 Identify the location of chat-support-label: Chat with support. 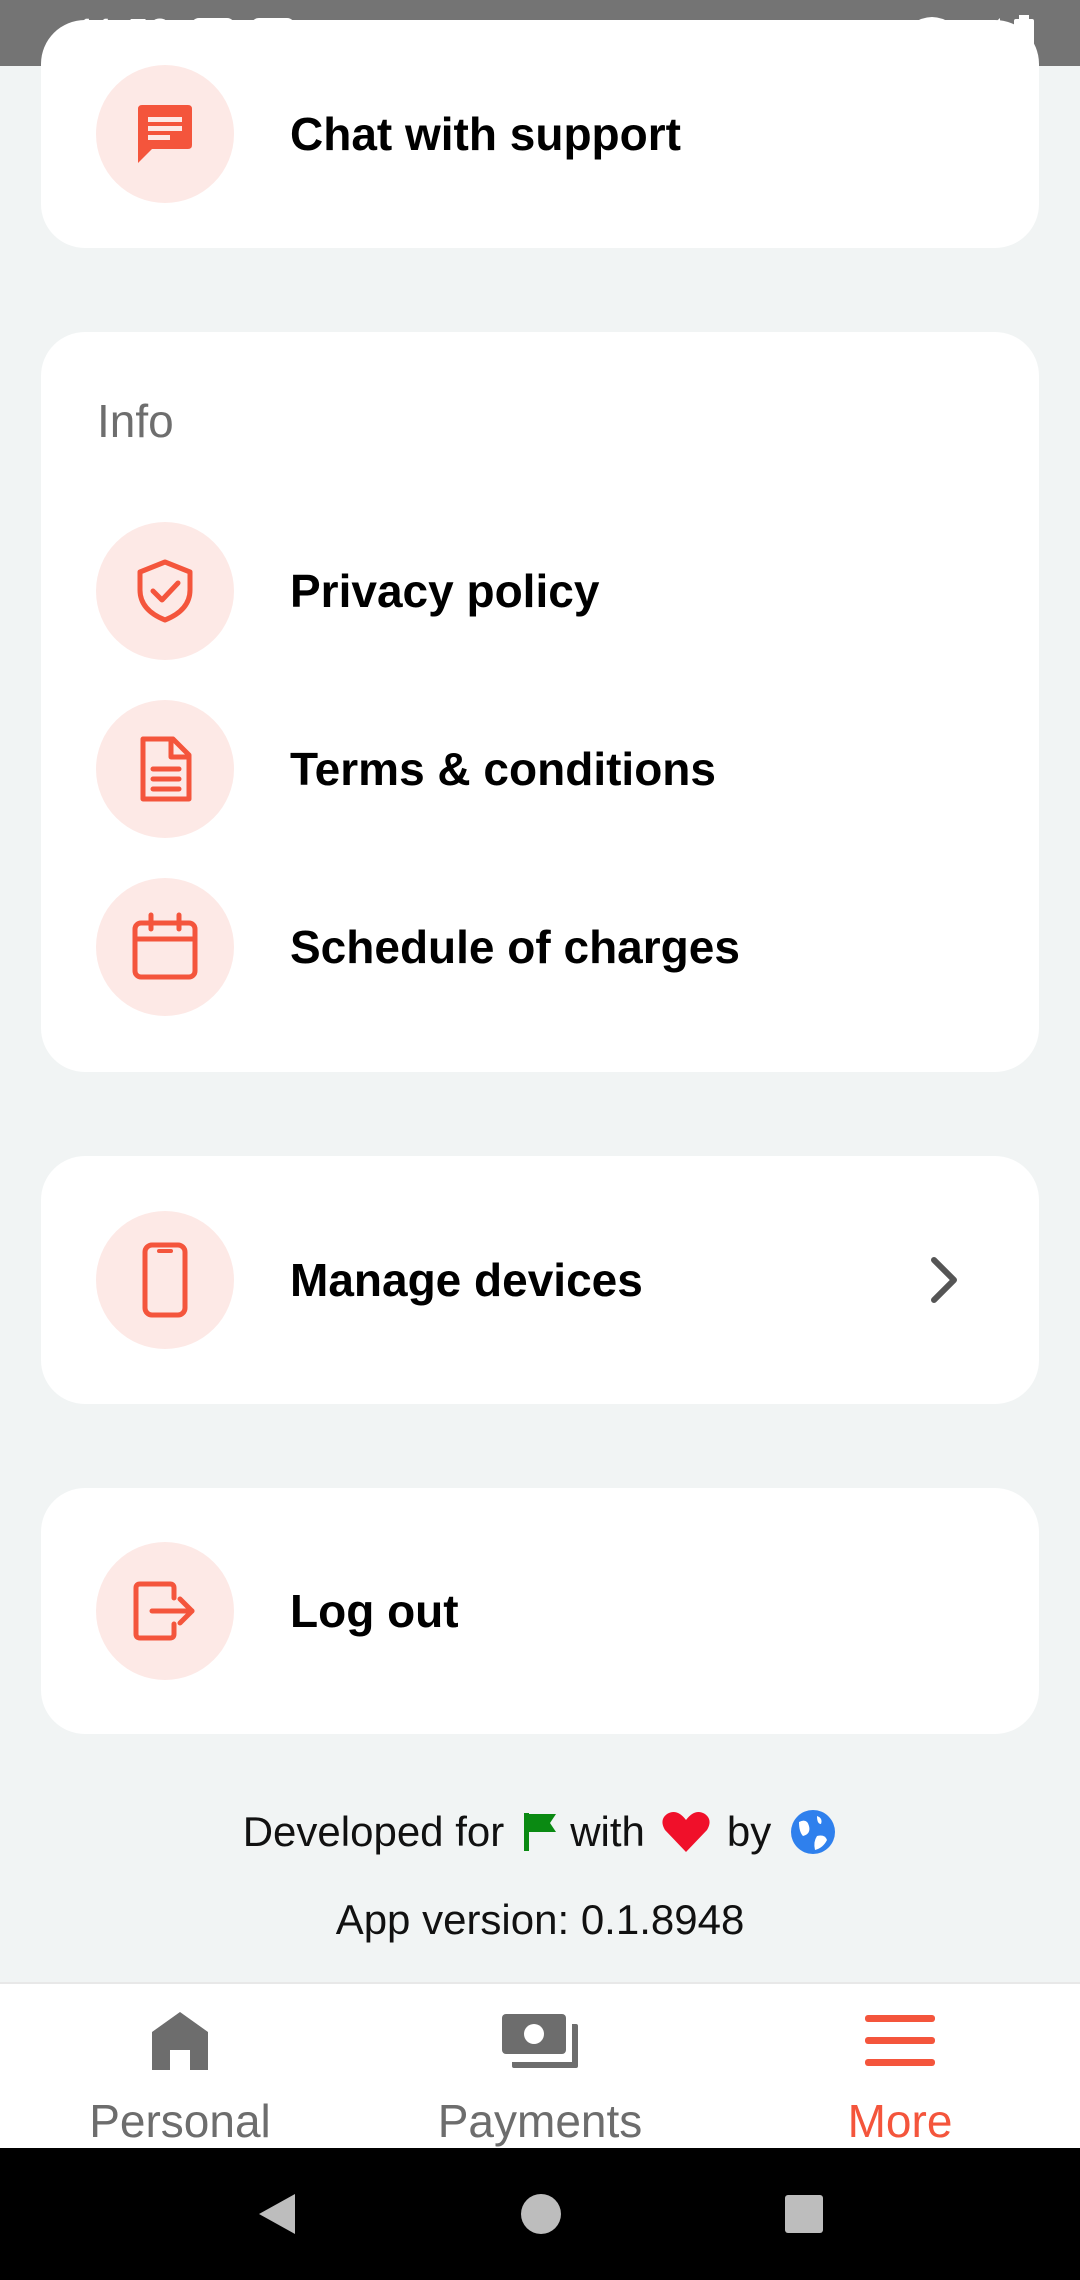
(485, 134).